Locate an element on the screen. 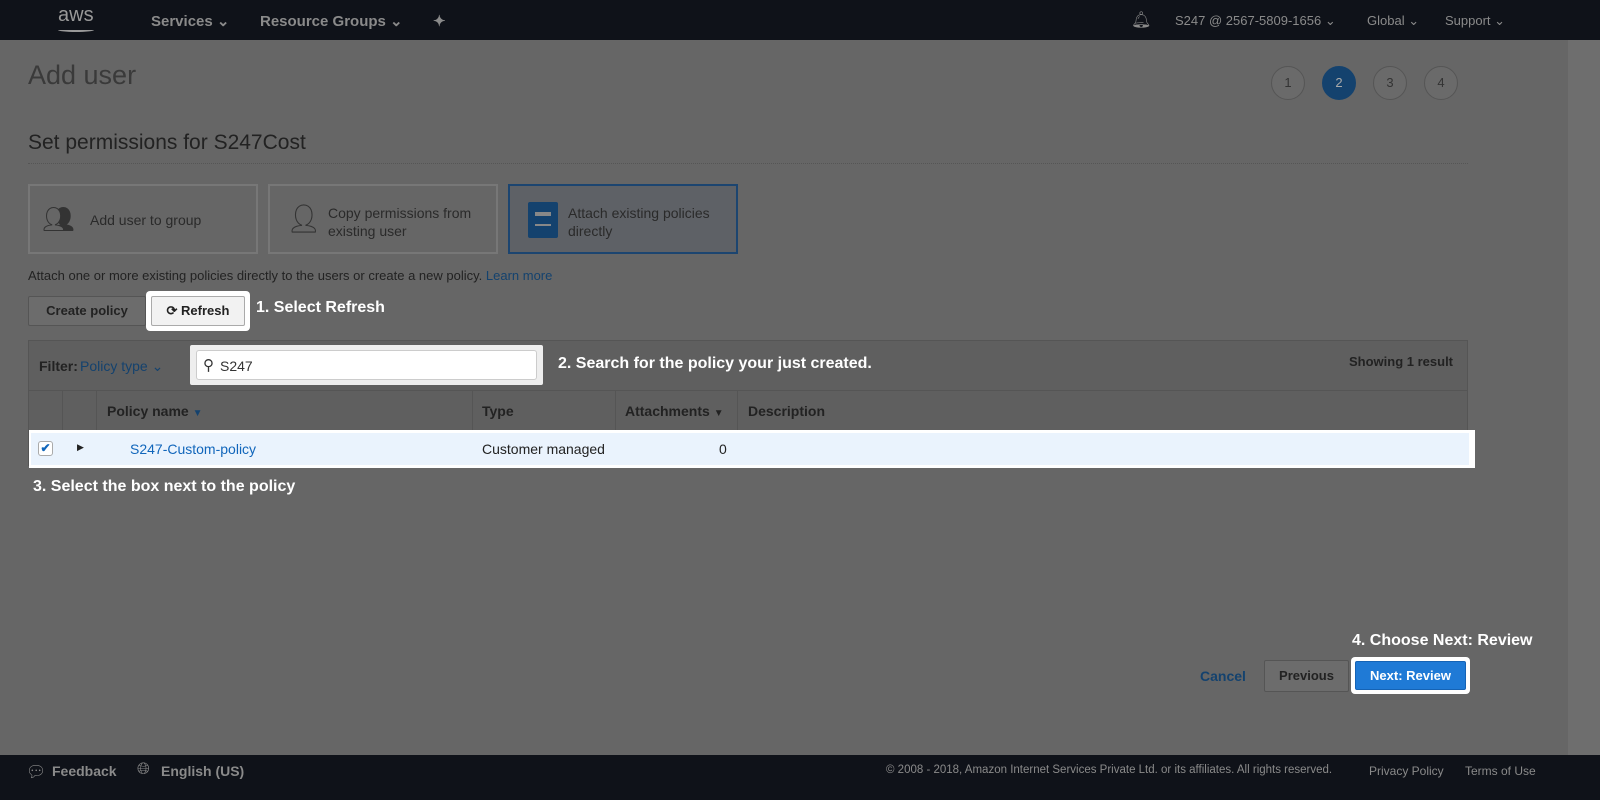  policy-type-label: Policy type is located at coordinates (114, 366).